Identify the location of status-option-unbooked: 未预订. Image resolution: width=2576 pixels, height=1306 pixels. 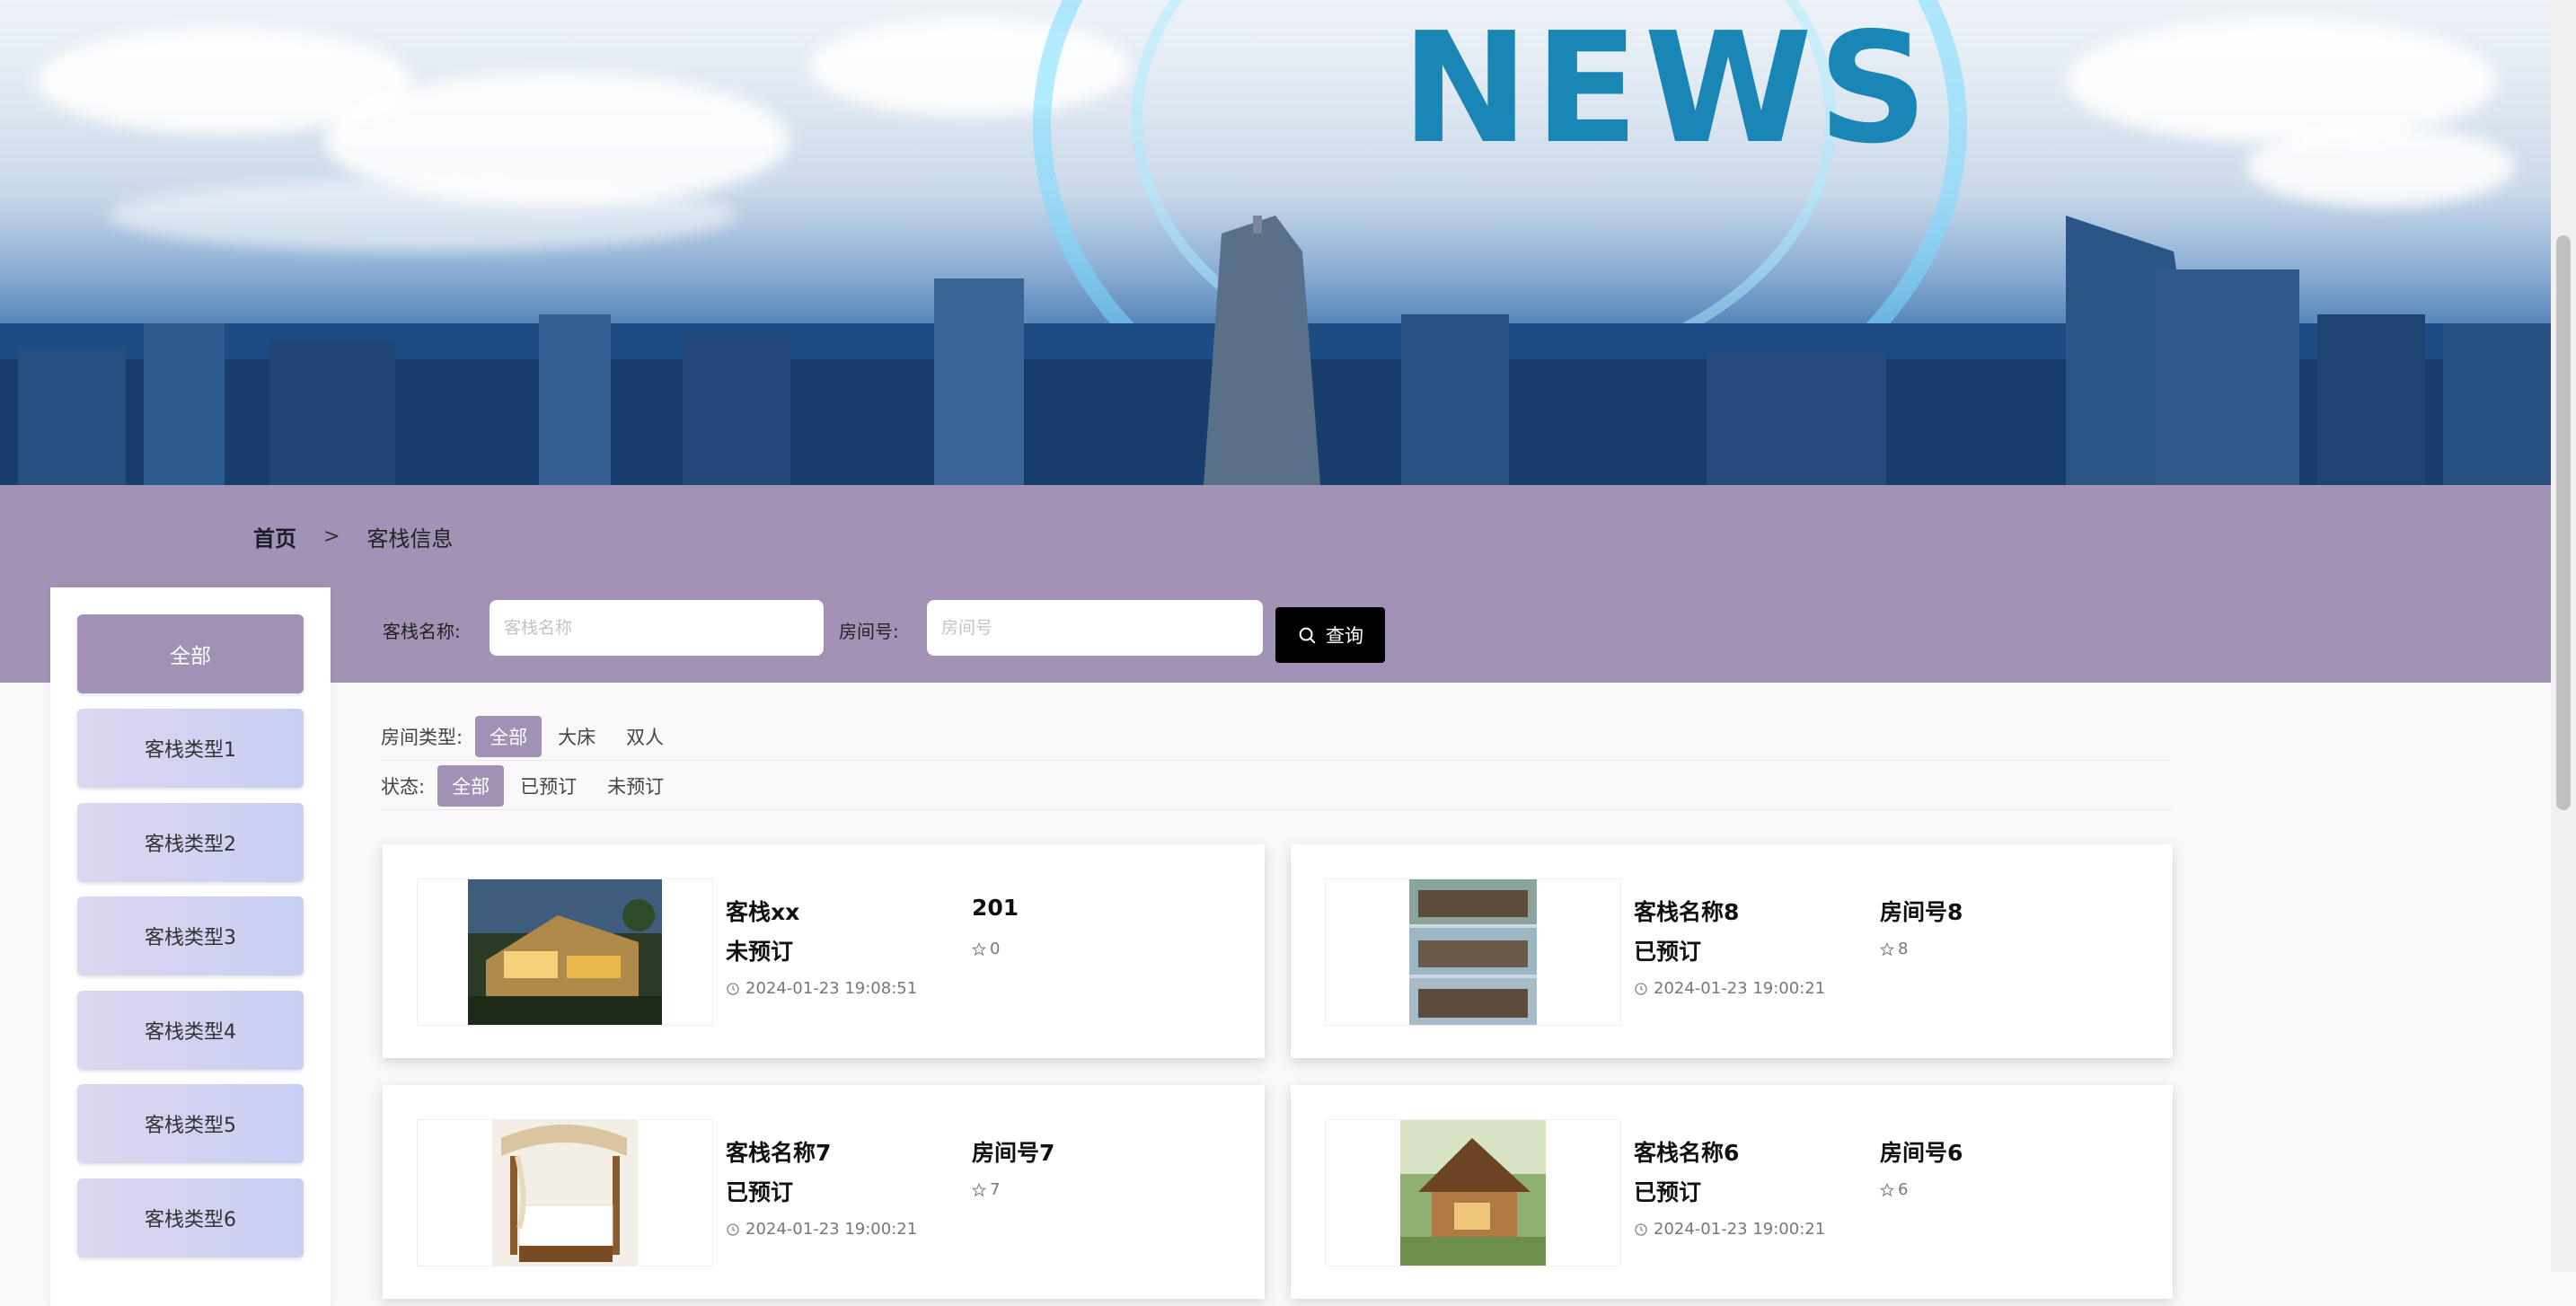
(635, 786).